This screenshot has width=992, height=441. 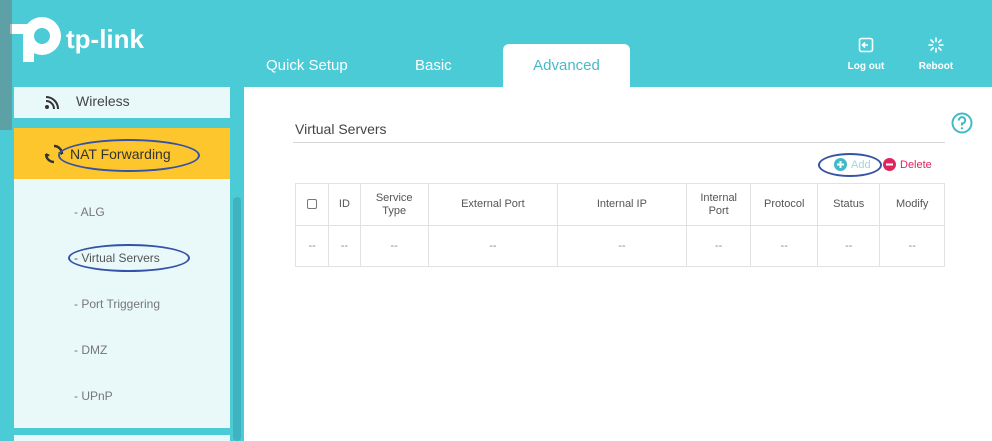 What do you see at coordinates (784, 204) in the screenshot?
I see `column-header: Protocol` at bounding box center [784, 204].